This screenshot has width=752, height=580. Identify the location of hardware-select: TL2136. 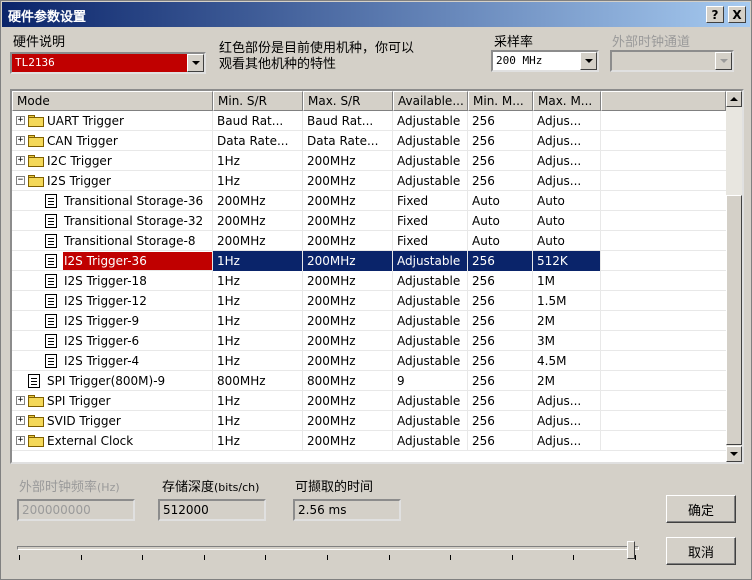
(108, 63).